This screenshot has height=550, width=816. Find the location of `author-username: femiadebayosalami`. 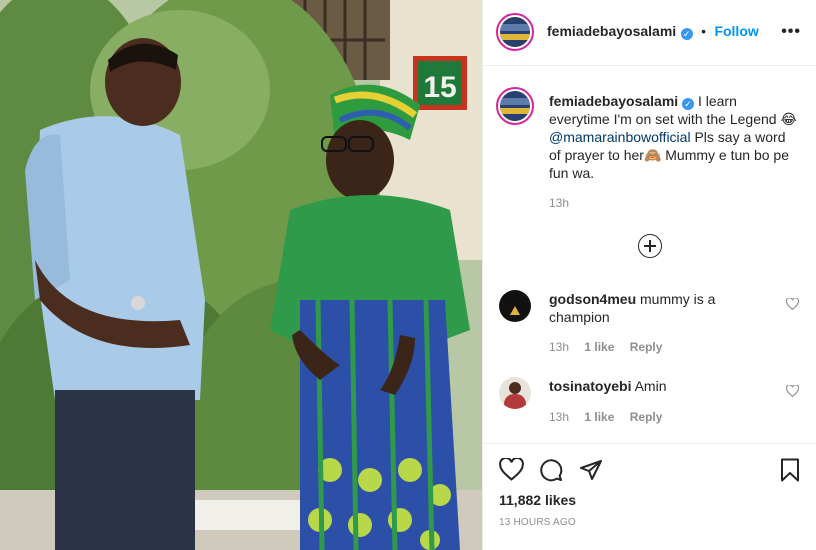

author-username: femiadebayosalami is located at coordinates (611, 31).